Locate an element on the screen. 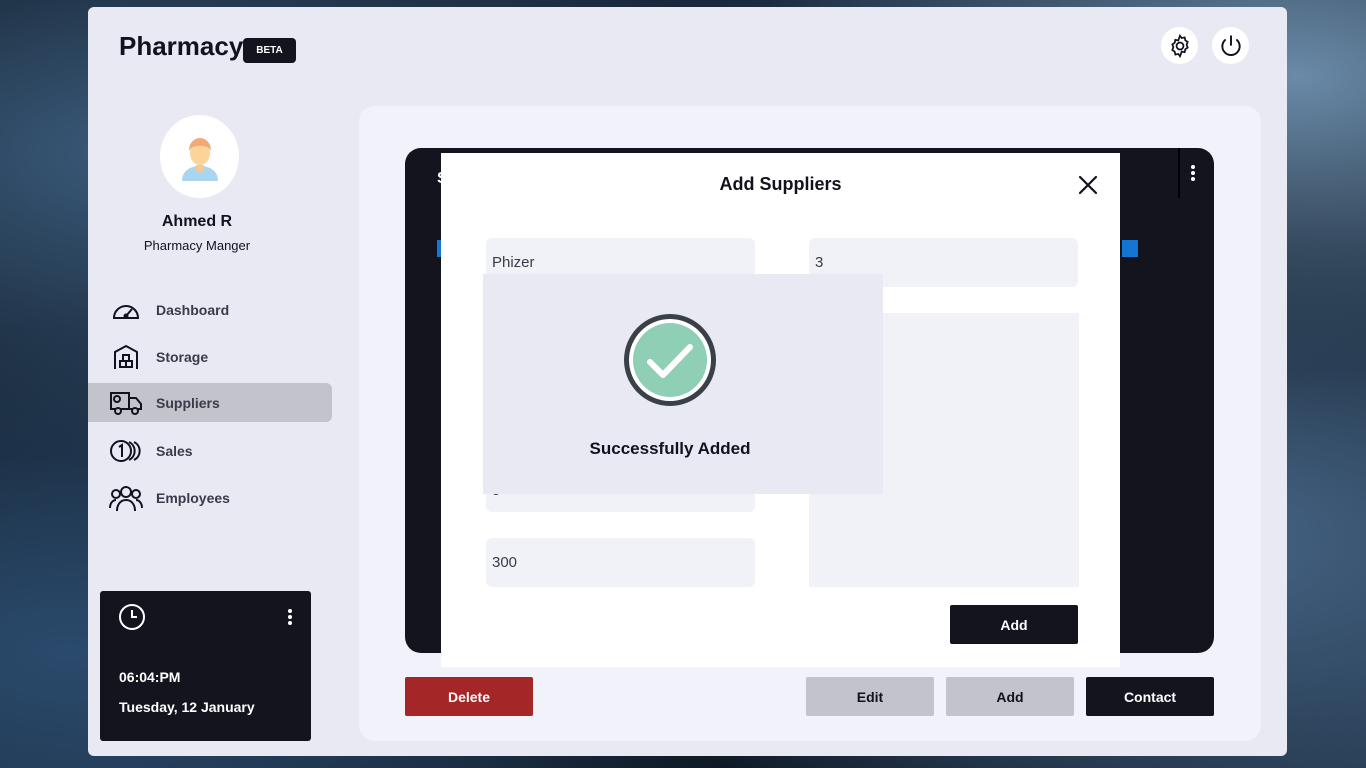 Image resolution: width=1366 pixels, height=768 pixels. check-circle-icon is located at coordinates (670, 360).